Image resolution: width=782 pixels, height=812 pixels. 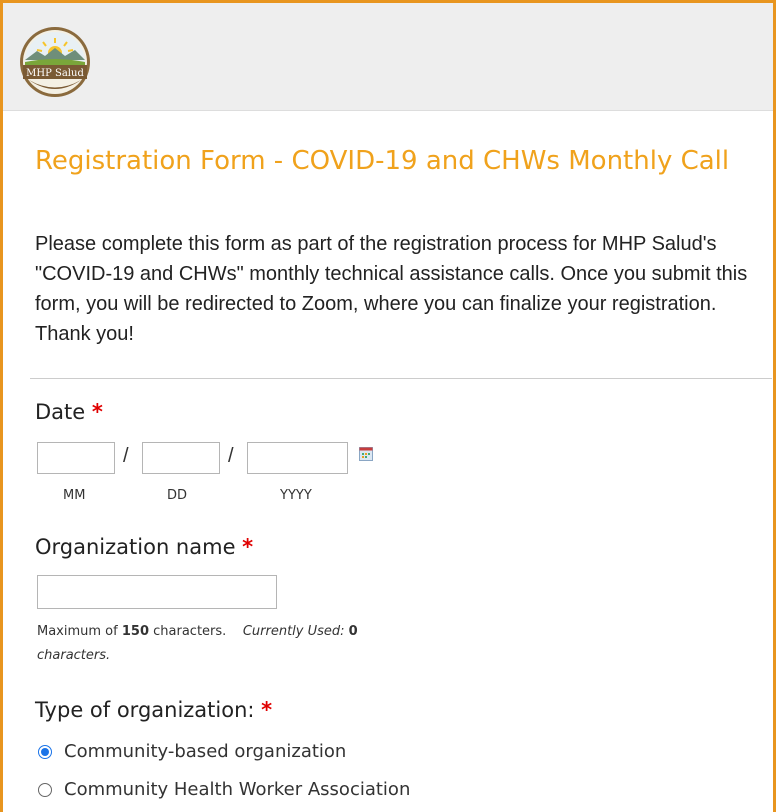 What do you see at coordinates (401, 378) in the screenshot?
I see `section-divider` at bounding box center [401, 378].